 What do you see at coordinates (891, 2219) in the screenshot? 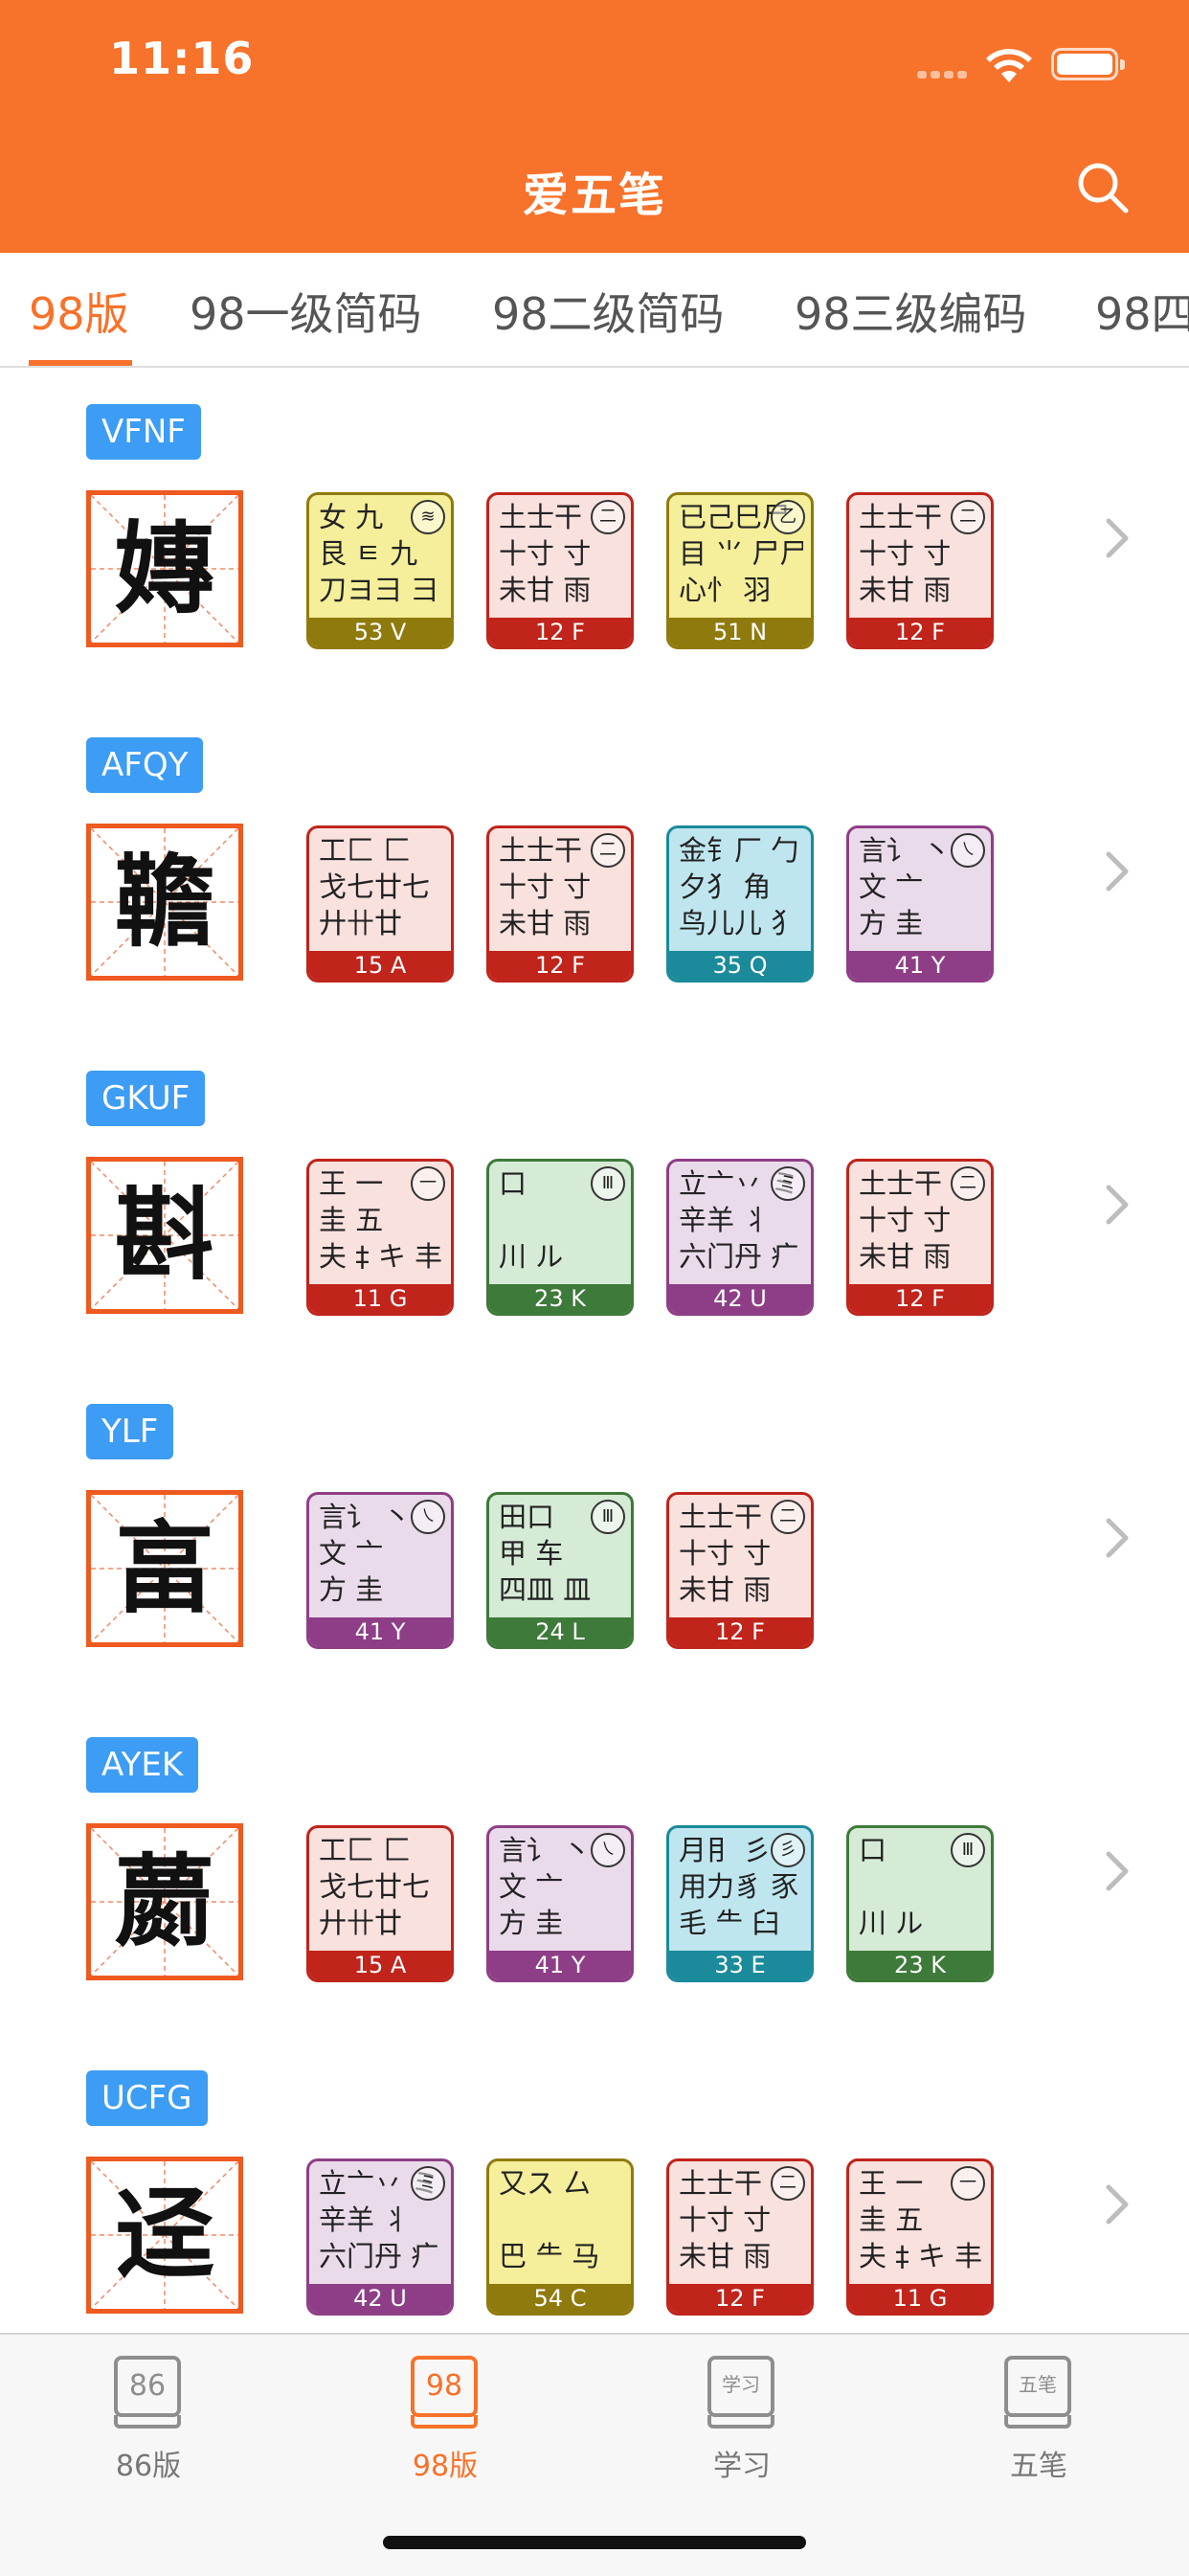
I see `key-root-line: 圭 五` at bounding box center [891, 2219].